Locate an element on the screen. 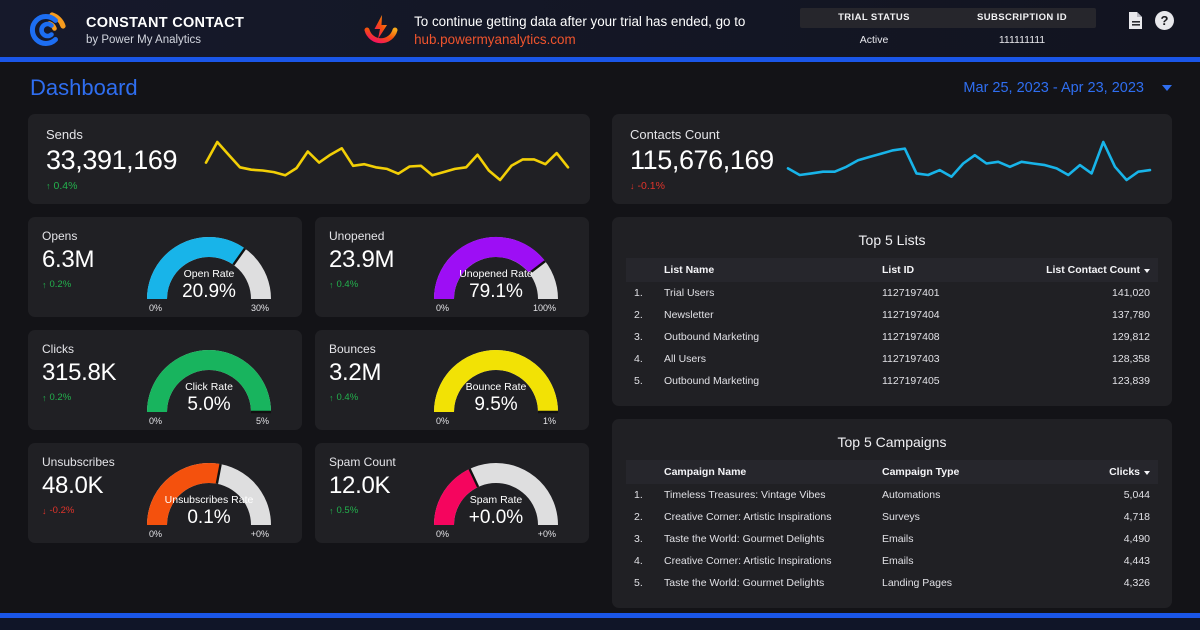 The image size is (1200, 630). contacts-sparkline is located at coordinates (969, 159).